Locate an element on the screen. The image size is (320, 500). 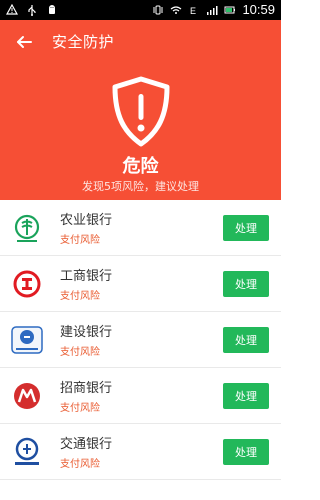
page-title: 安全防护 is located at coordinates (83, 42).